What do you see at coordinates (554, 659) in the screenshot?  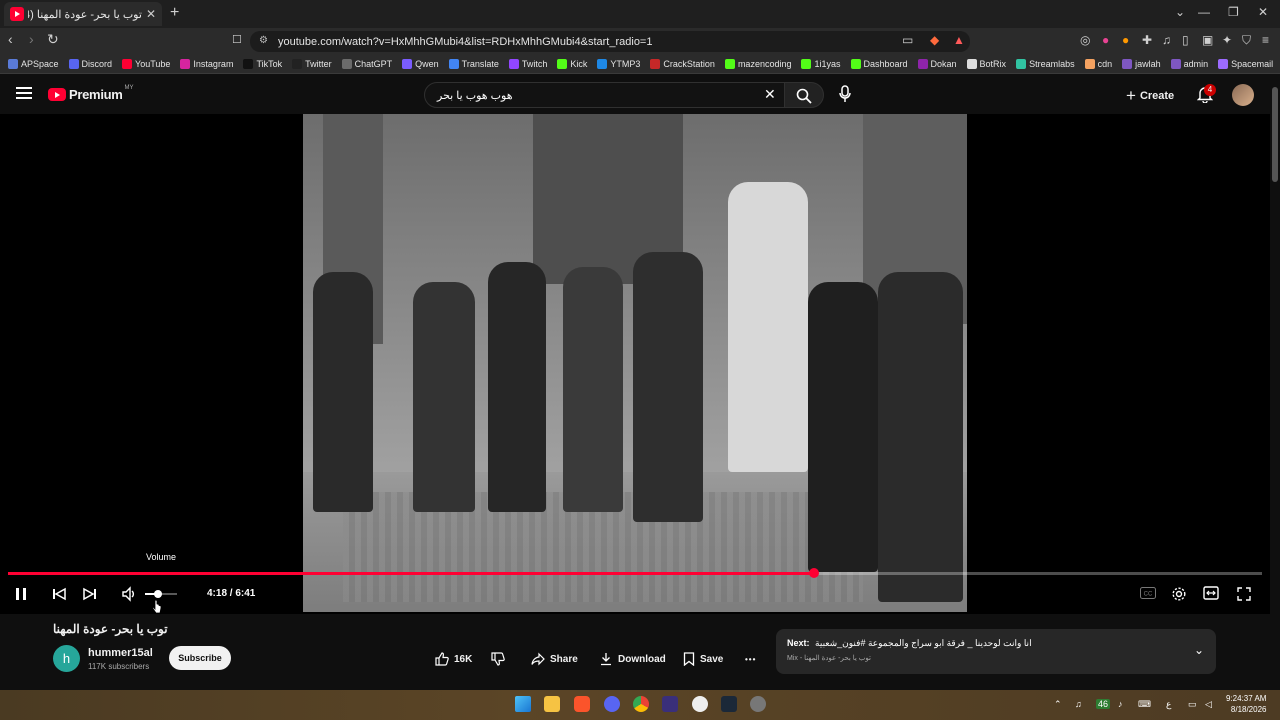 I see `share-button: Share` at bounding box center [554, 659].